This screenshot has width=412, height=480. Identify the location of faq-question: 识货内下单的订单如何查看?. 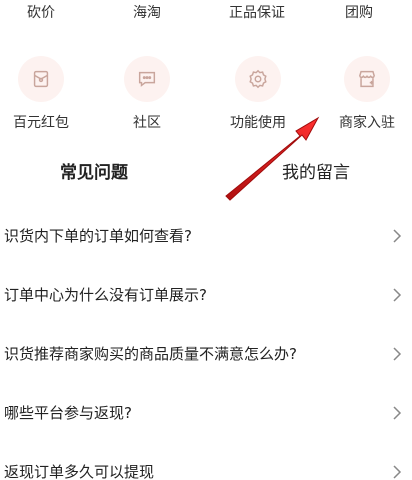
(98, 236).